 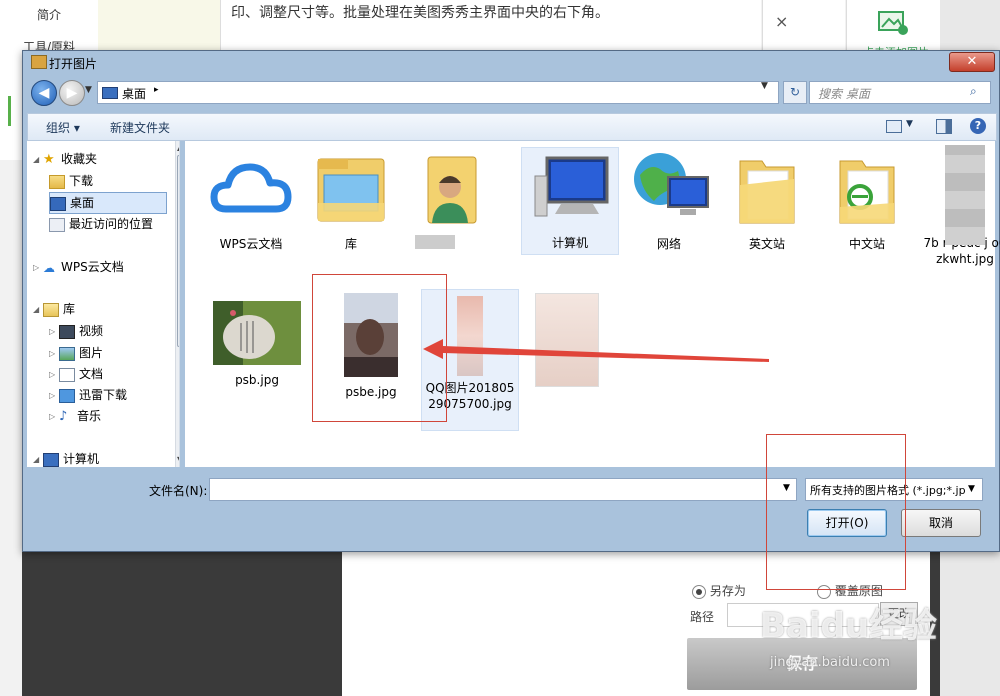 I want to click on video-icon, so click(x=67, y=331).